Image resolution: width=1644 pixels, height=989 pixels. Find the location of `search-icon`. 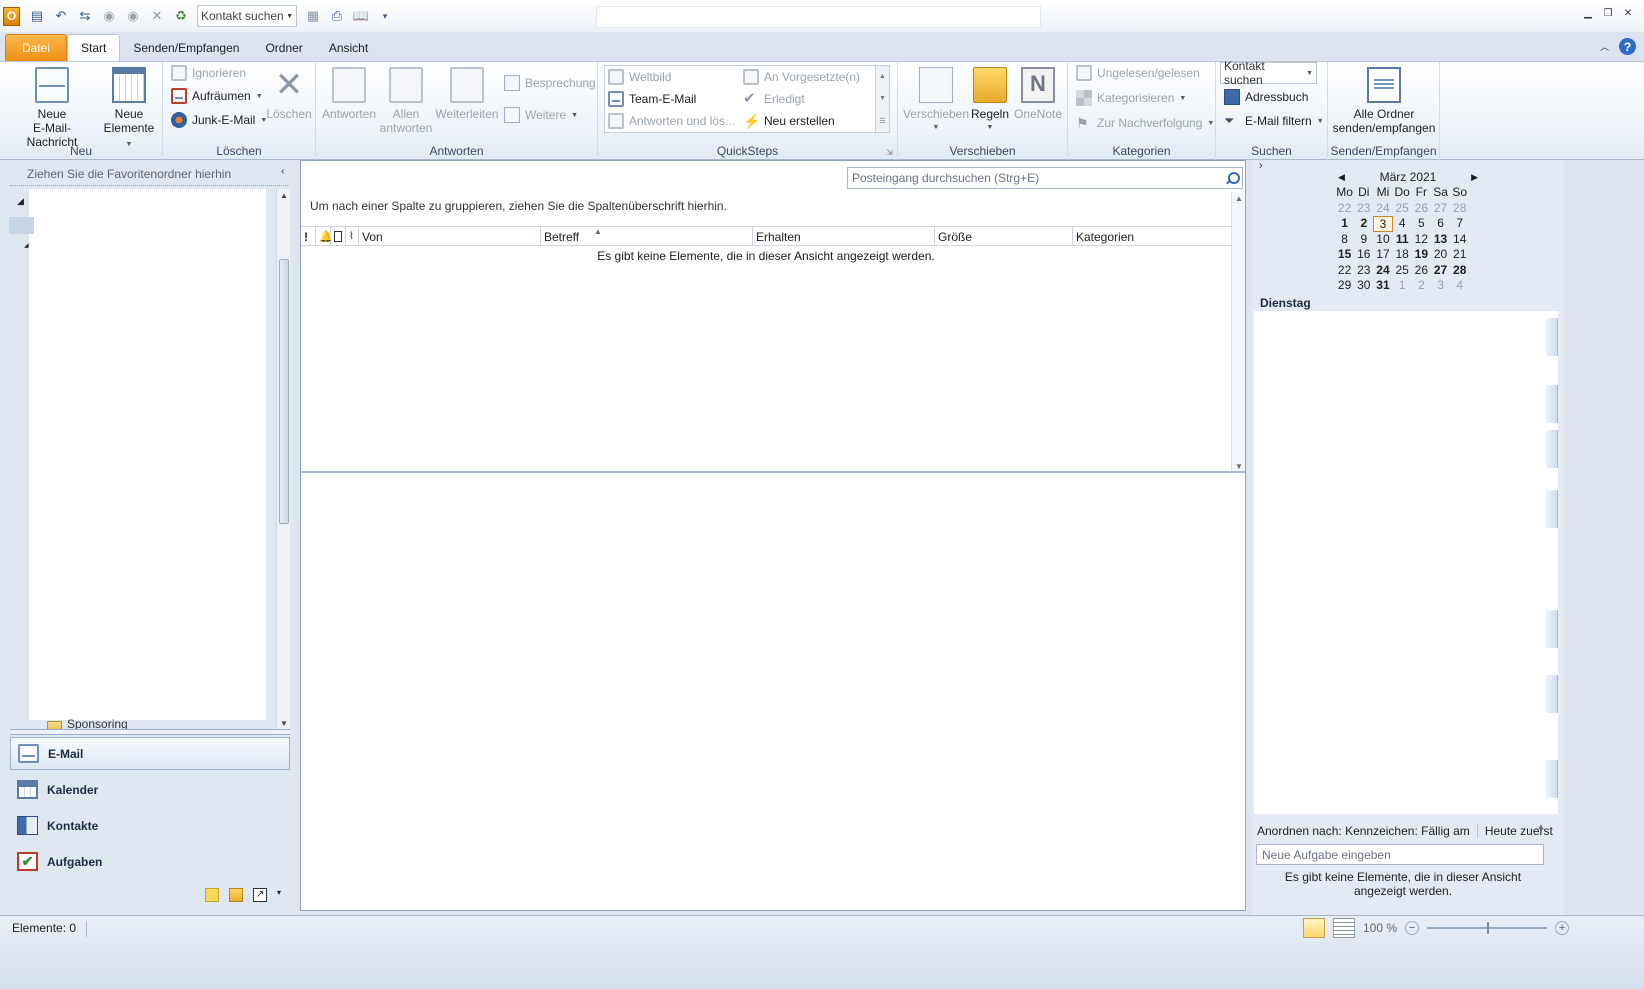

search-icon is located at coordinates (1232, 178).